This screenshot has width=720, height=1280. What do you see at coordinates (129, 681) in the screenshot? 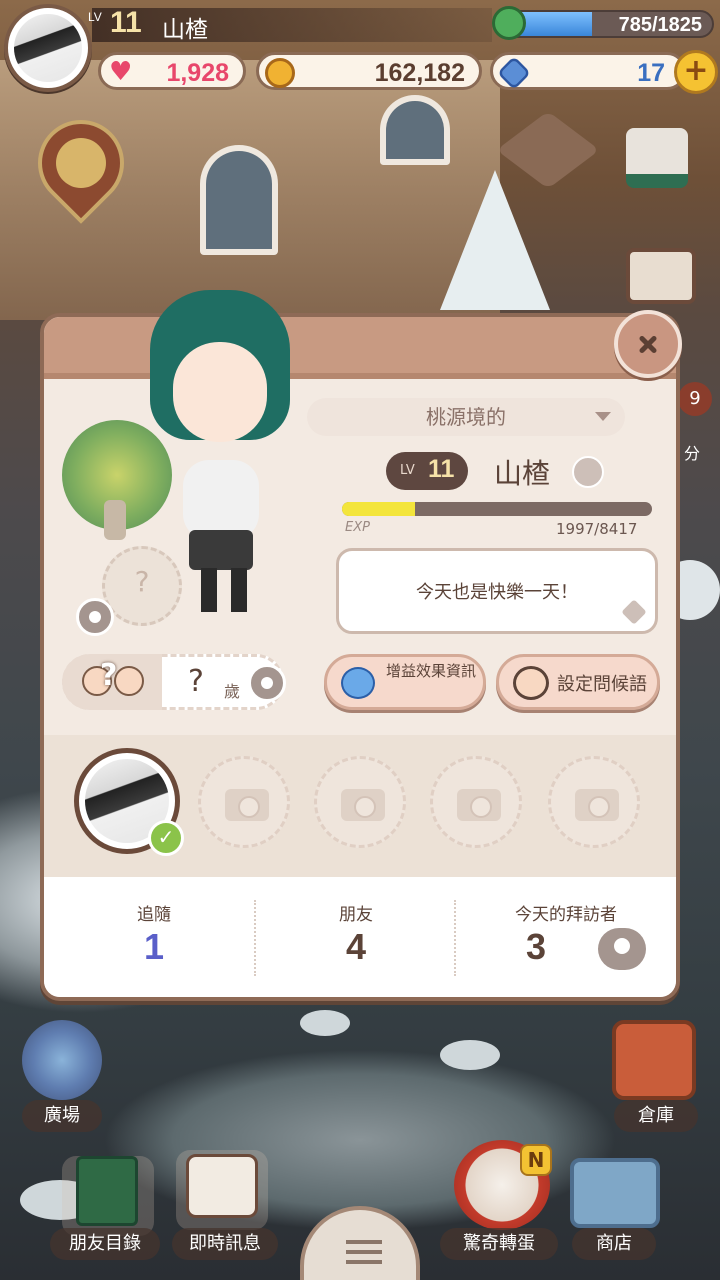
I see `girl-face-icon` at bounding box center [129, 681].